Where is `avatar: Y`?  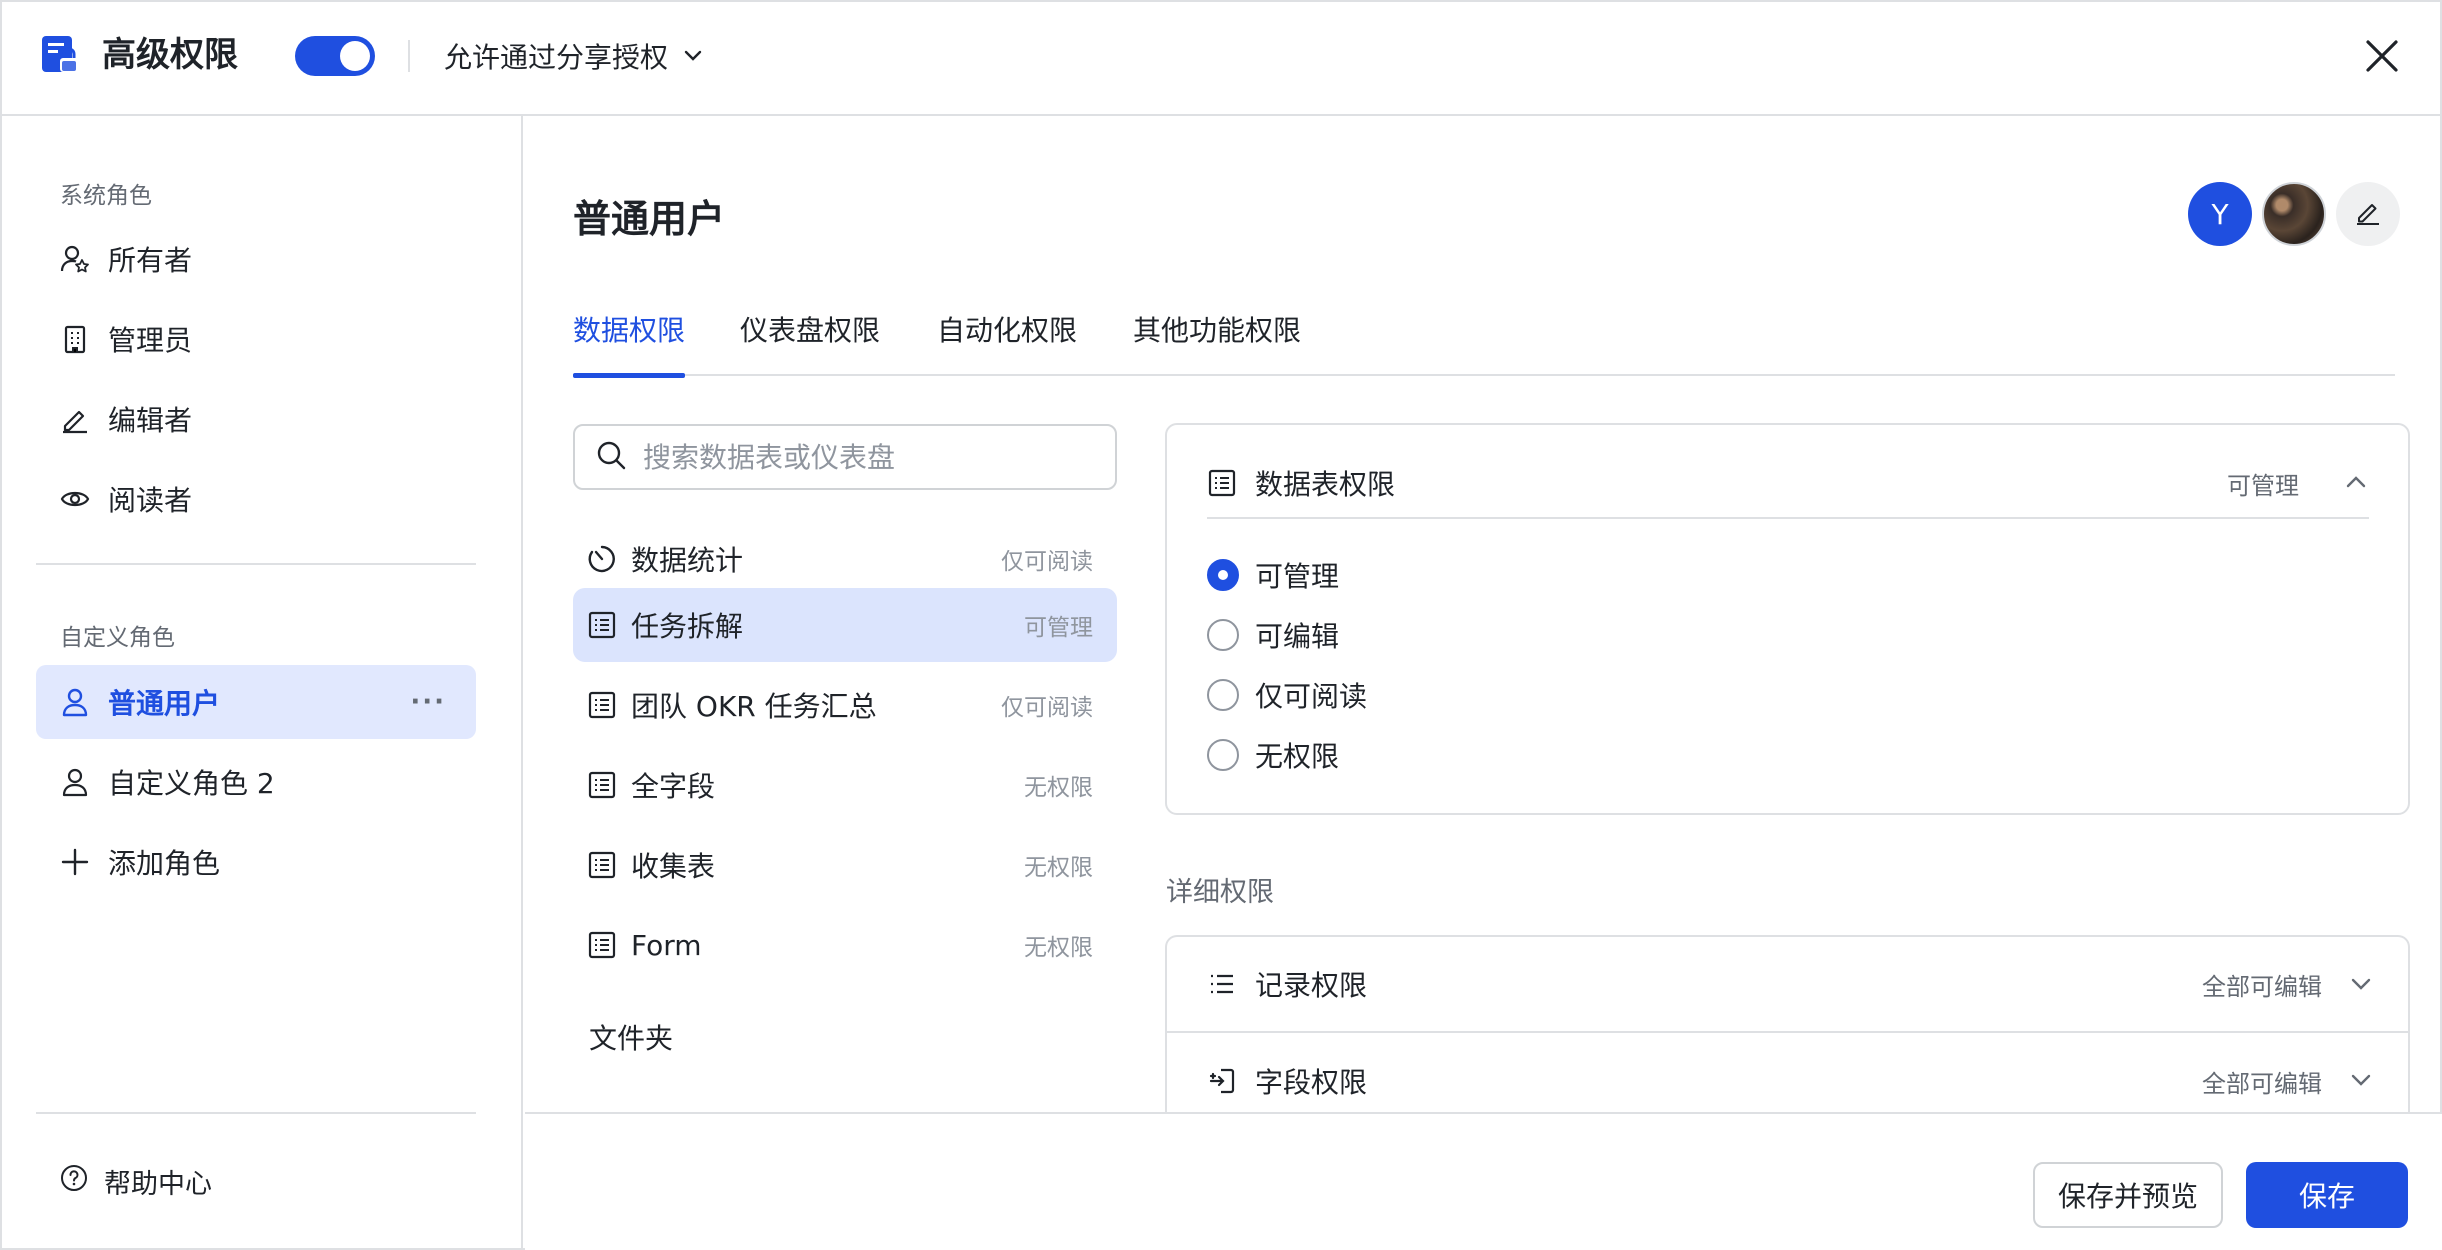 avatar: Y is located at coordinates (2220, 214).